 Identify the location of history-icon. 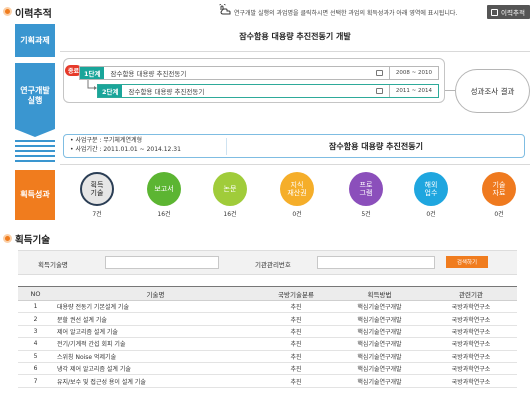
(494, 12).